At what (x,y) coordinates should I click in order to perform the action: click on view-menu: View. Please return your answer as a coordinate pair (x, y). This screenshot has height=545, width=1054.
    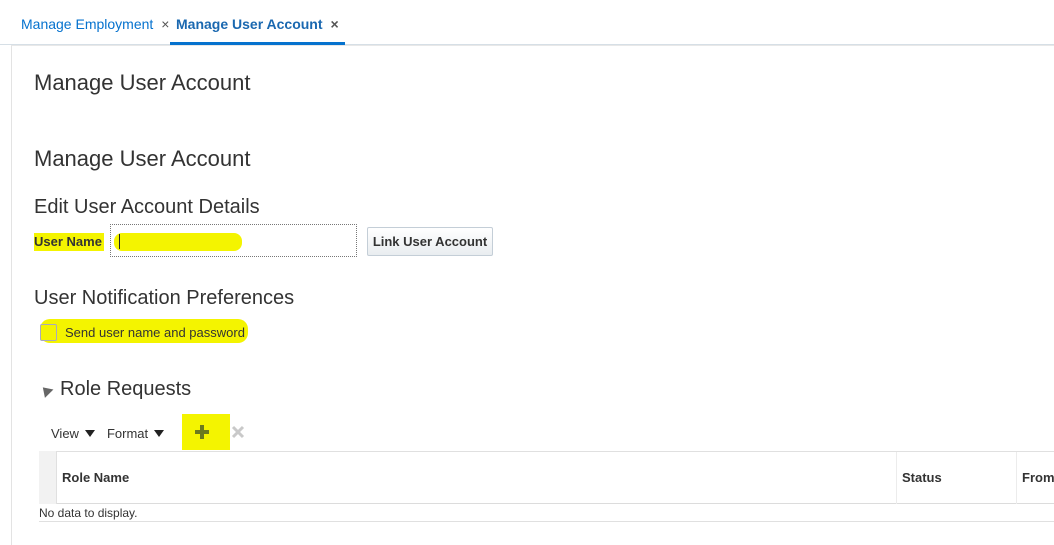
    Looking at the image, I should click on (73, 433).